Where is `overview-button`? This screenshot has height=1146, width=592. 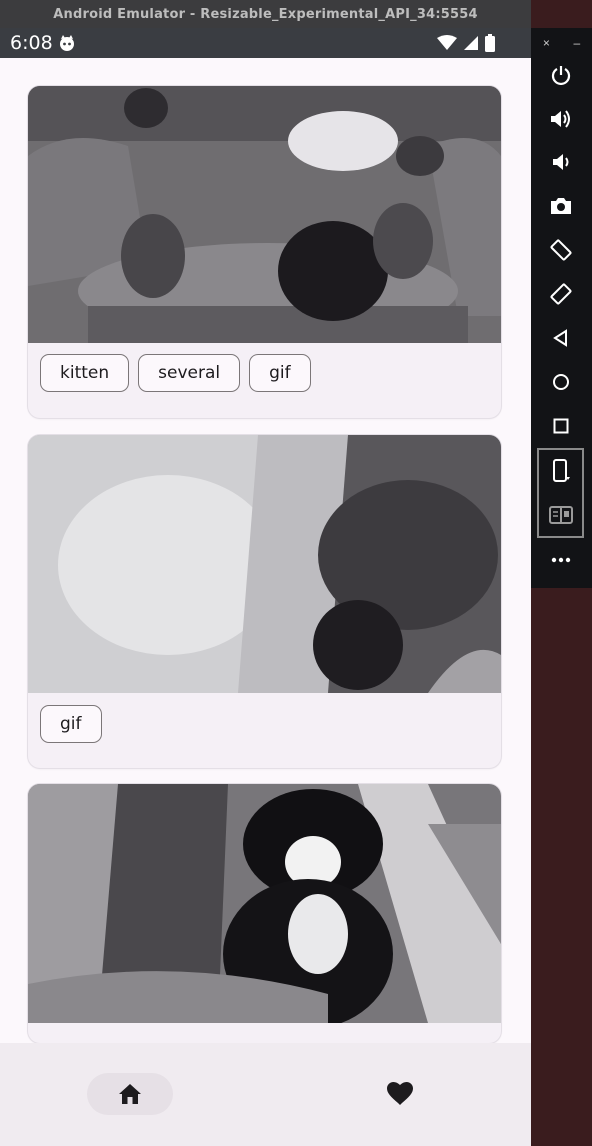
overview-button is located at coordinates (561, 426).